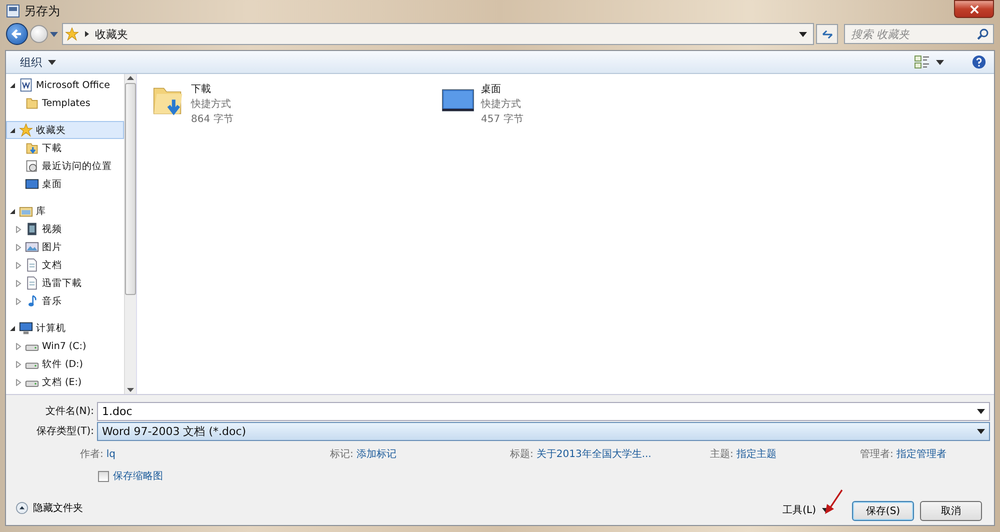 This screenshot has width=1000, height=532. I want to click on metadata-label: 作者:, so click(92, 454).